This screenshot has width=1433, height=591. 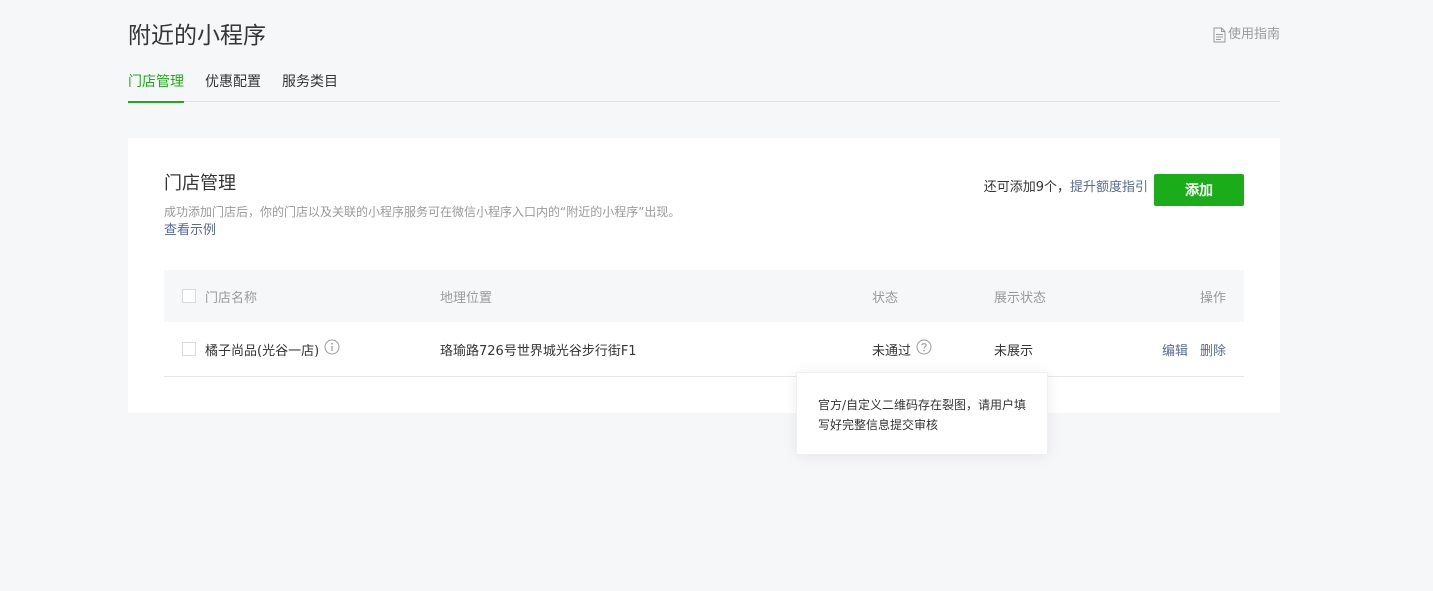 I want to click on page-title: 附近的小程序, so click(x=197, y=36).